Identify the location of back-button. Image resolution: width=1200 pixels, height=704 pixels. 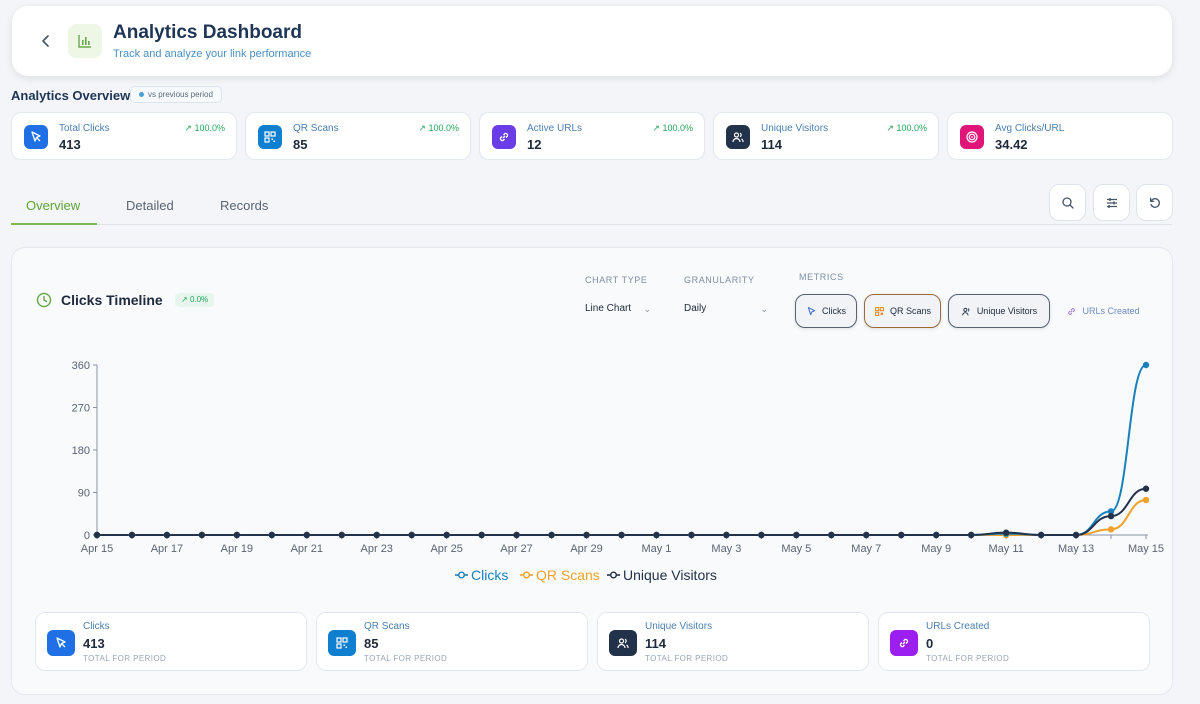
(46, 41).